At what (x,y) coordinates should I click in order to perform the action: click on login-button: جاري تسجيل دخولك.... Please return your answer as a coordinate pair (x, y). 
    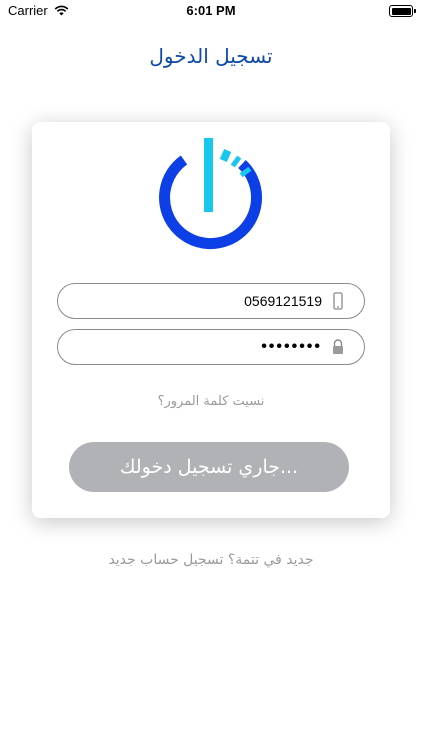
    Looking at the image, I should click on (209, 467).